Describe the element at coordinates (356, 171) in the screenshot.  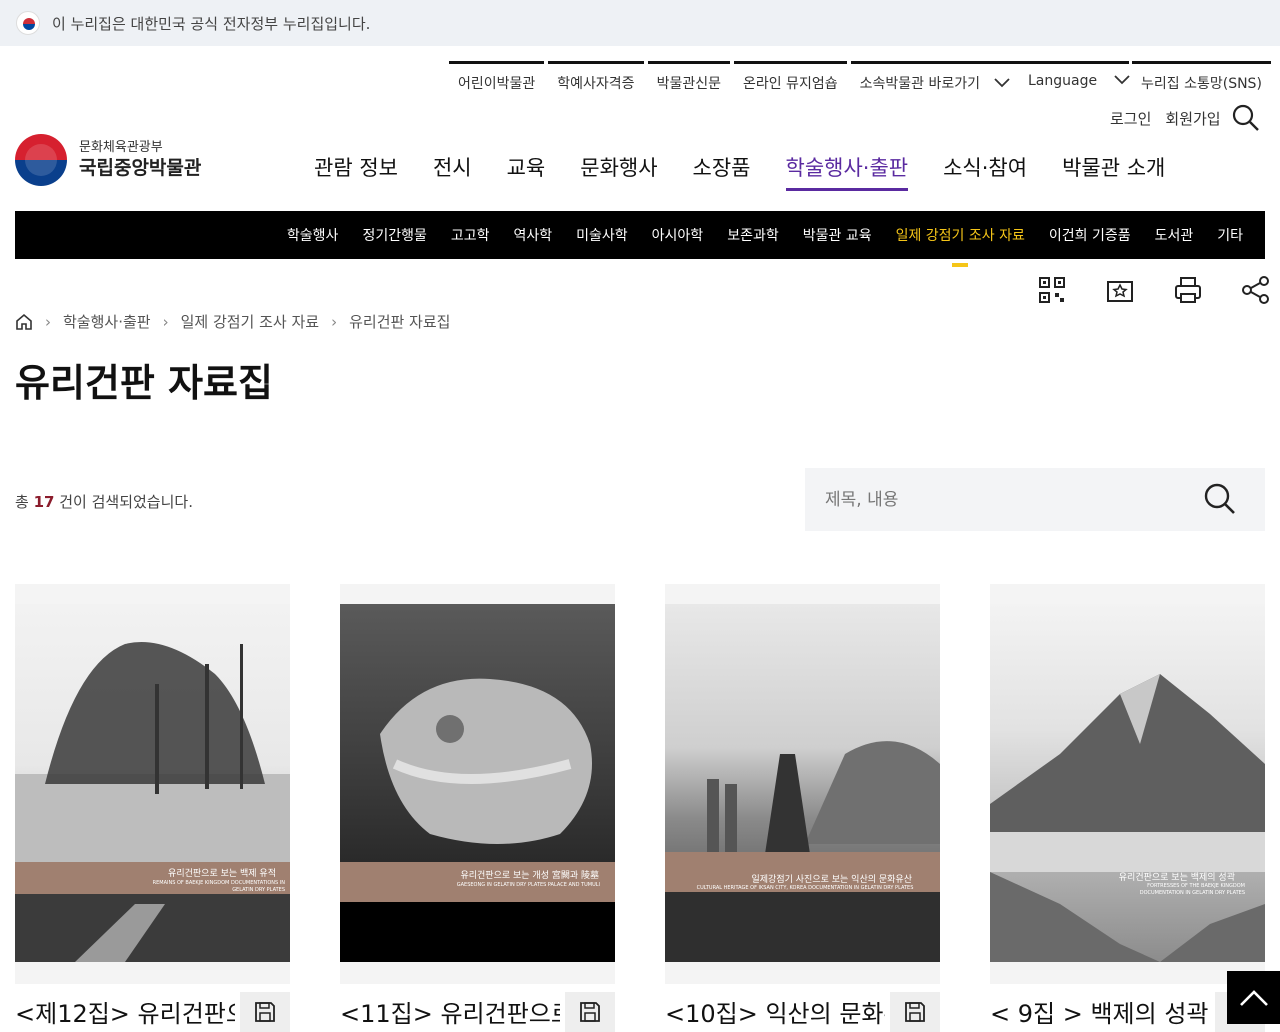
I see `nav-visit: 관람 정보` at that location.